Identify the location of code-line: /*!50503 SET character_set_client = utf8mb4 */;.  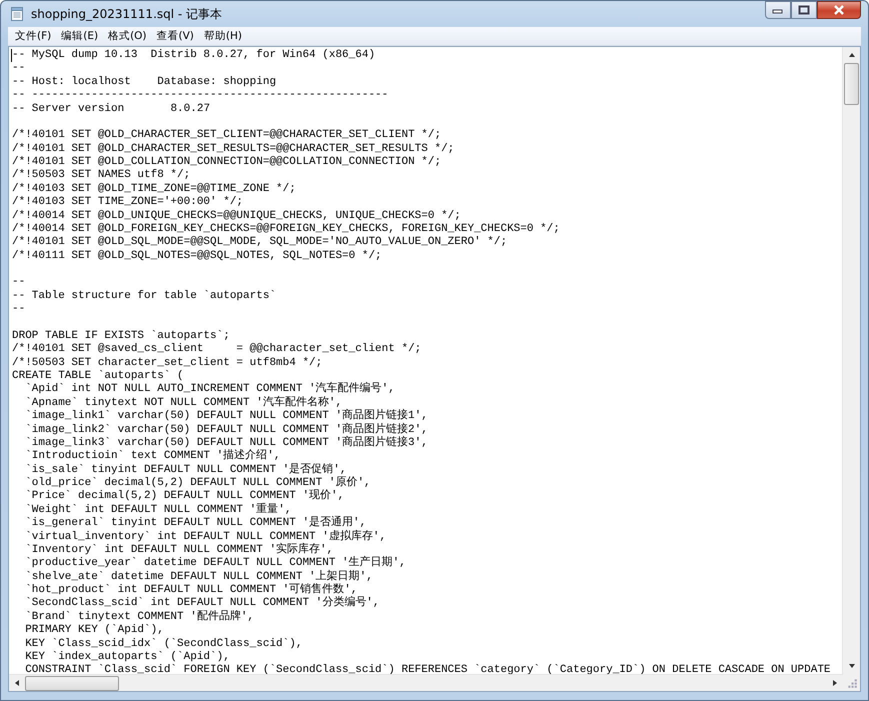
(167, 363).